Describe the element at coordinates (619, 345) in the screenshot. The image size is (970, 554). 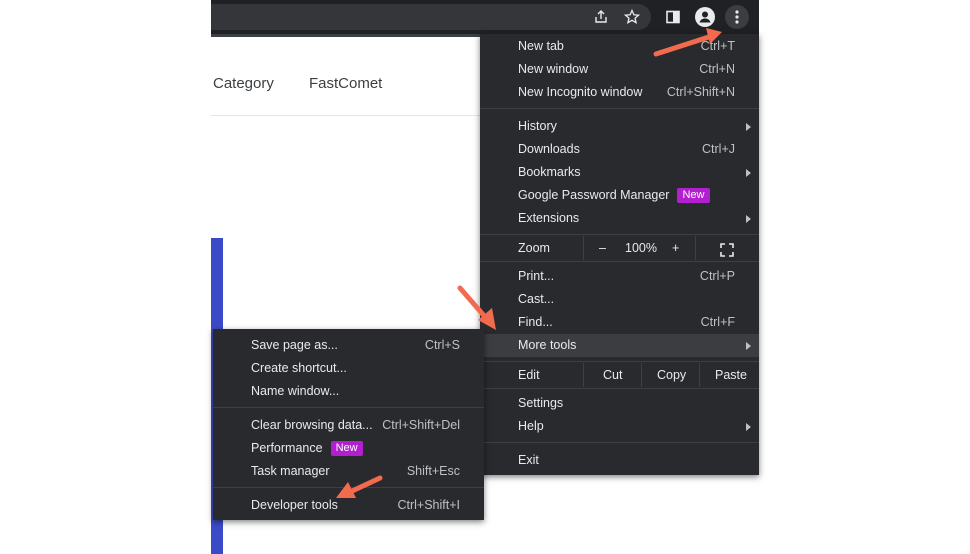
I see `menu-item-more-tools: More tools` at that location.